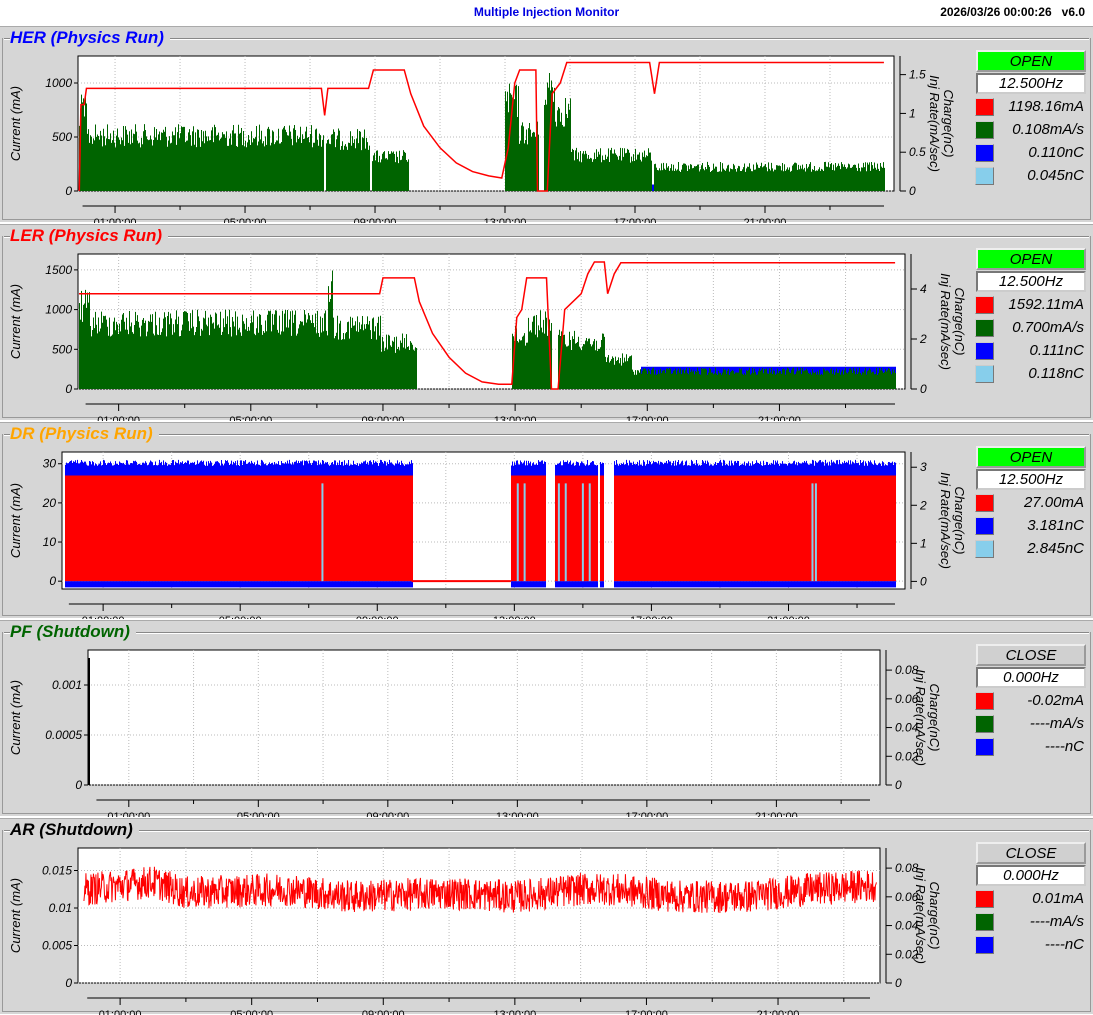 The width and height of the screenshot is (1093, 1015). What do you see at coordinates (646, 814) in the screenshot?
I see `time-tick-label: 17:00:00` at bounding box center [646, 814].